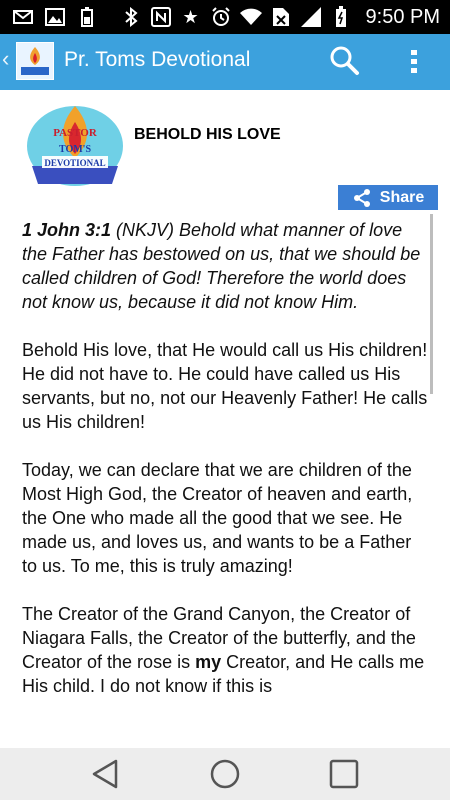 The height and width of the screenshot is (800, 450). I want to click on nfc-icon, so click(161, 17).